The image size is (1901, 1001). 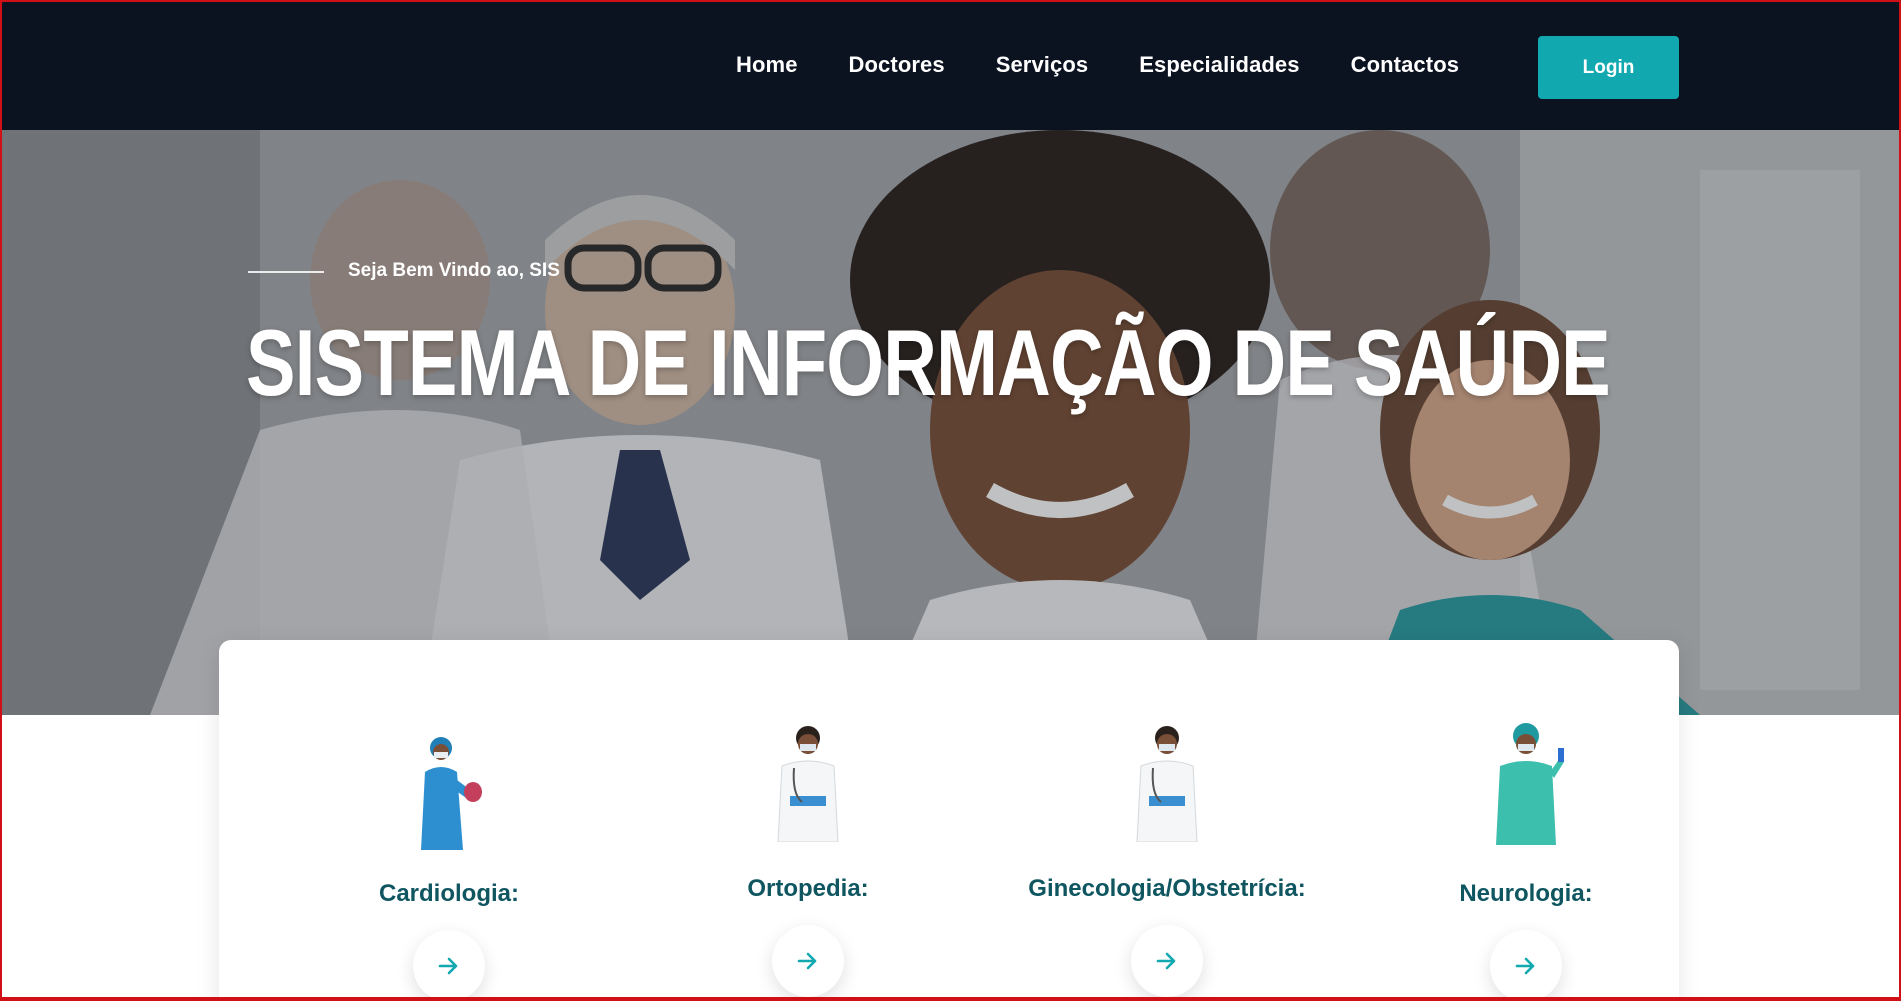 I want to click on nav-doctores: Doctores, so click(x=897, y=65).